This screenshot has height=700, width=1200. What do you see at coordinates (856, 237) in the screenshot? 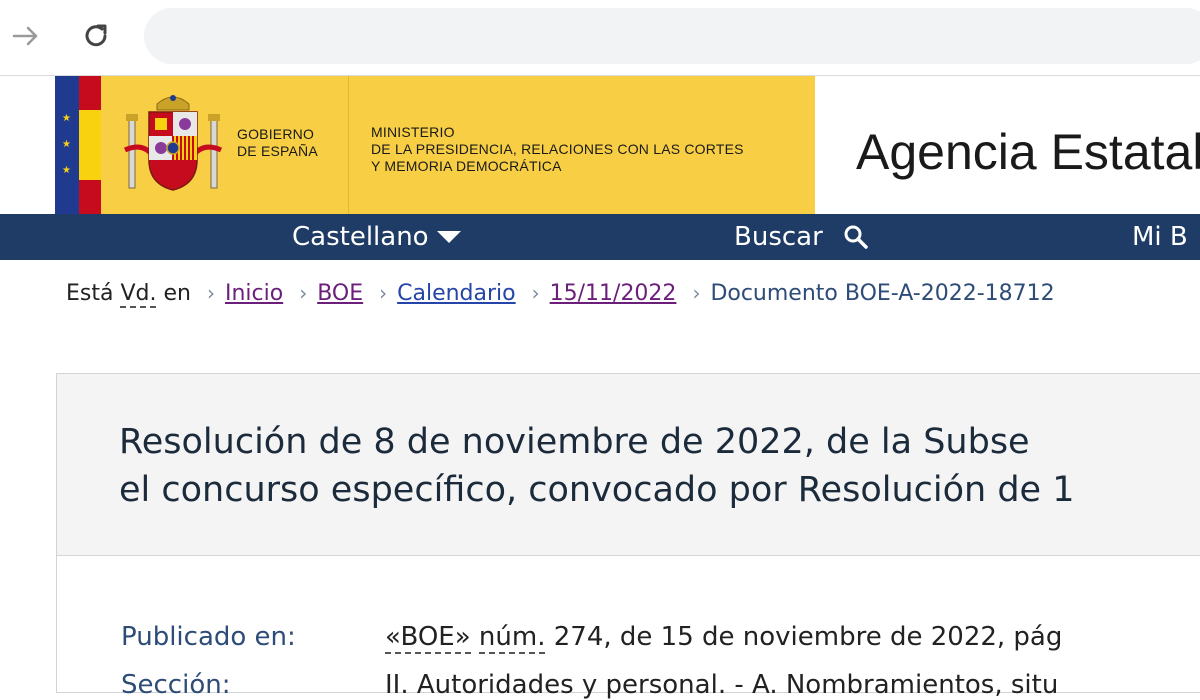
I see `search-icon` at bounding box center [856, 237].